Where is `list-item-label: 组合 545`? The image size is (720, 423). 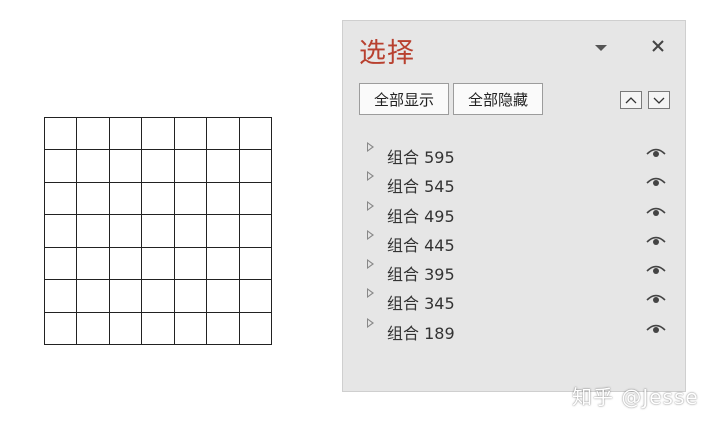 list-item-label: 组合 545 is located at coordinates (421, 187).